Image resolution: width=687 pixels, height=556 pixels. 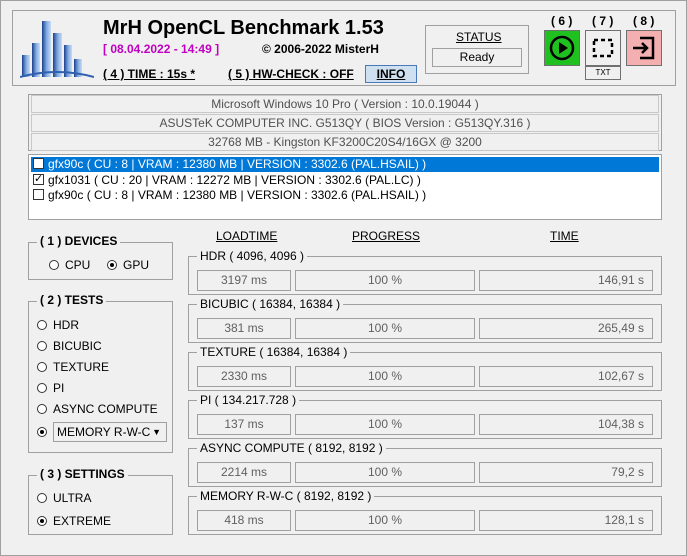 I want to click on result-row-pi: PI ( 134.217.728 ) 137 ms 100 % 104,38 s, so click(x=425, y=416).